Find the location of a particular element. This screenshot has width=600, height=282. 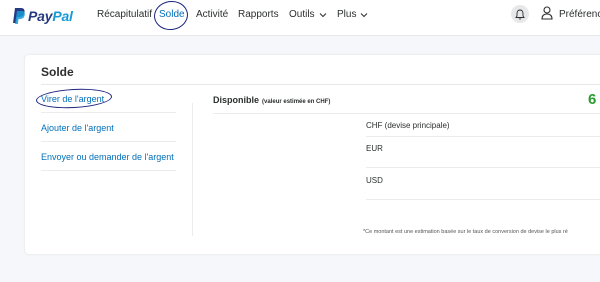

paypal-logo-icon is located at coordinates (19, 16).